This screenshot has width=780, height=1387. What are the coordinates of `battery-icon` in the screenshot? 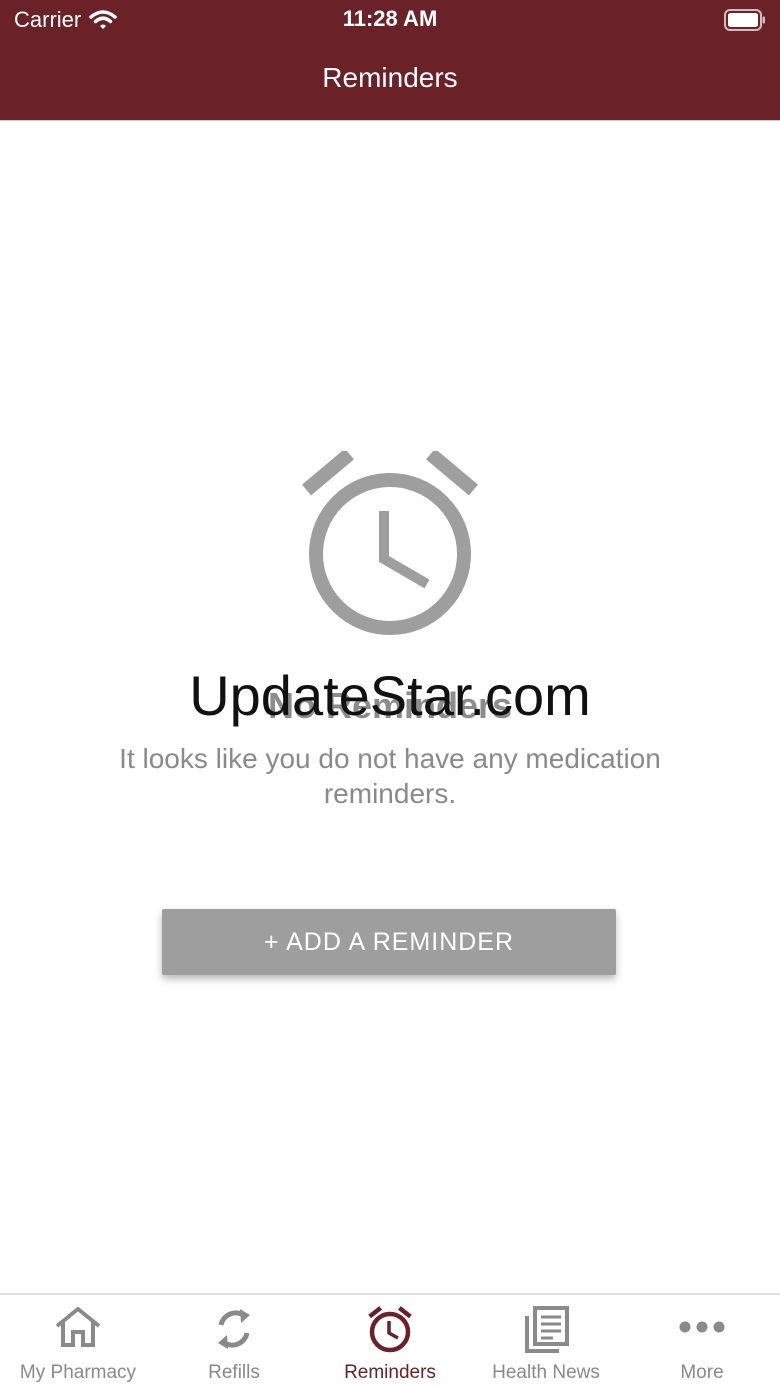 It's located at (744, 20).